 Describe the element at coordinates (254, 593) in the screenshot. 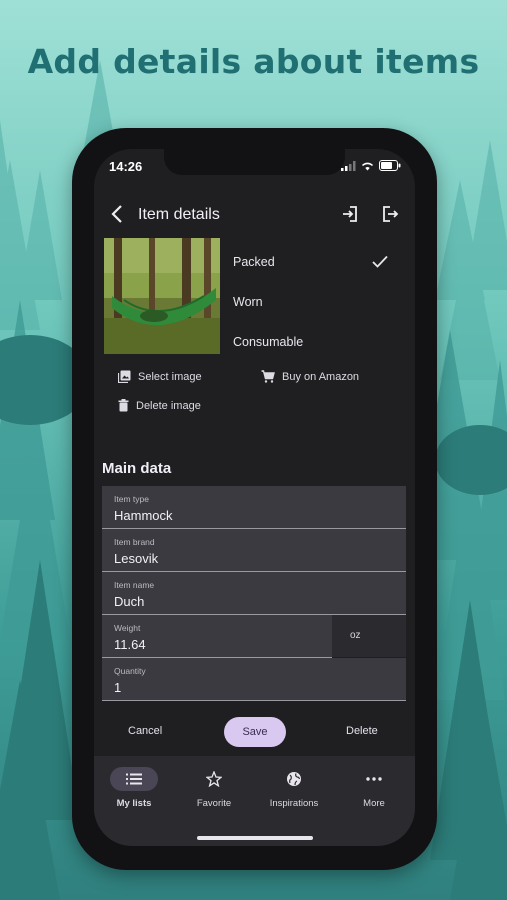

I see `item-name-field: Item name Duch` at that location.